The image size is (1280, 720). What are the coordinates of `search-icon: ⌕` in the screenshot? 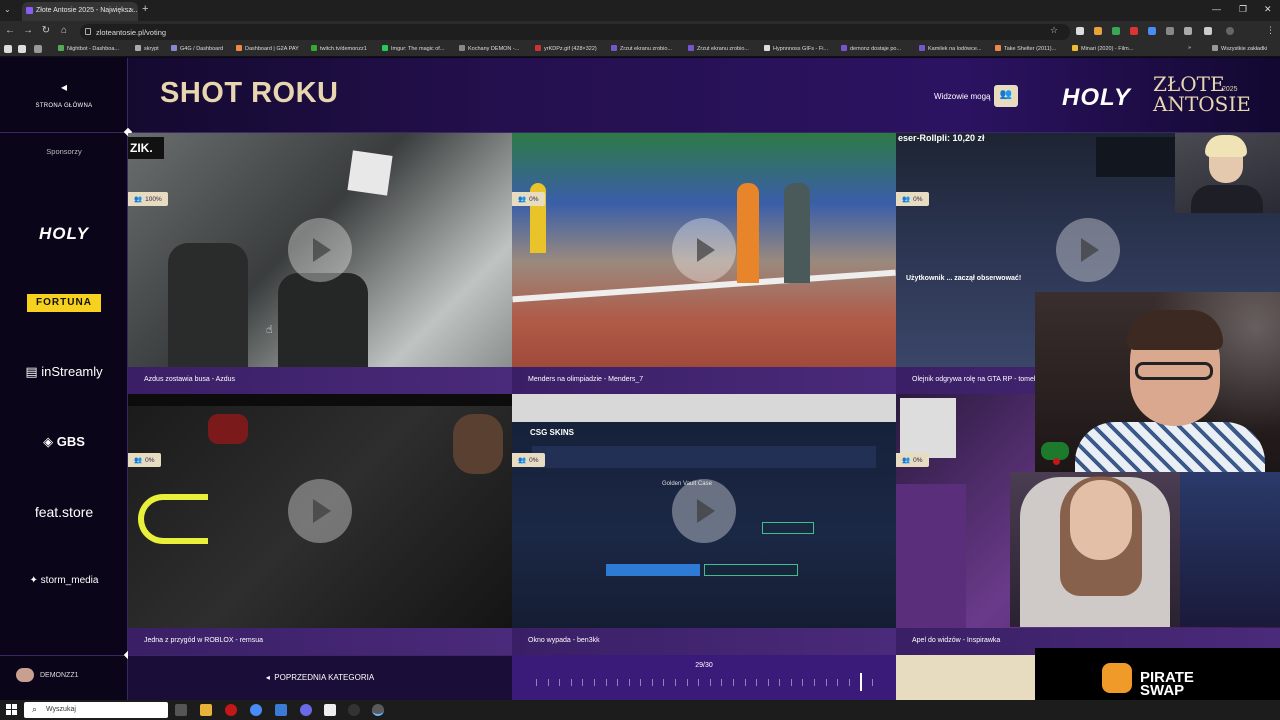 It's located at (35, 709).